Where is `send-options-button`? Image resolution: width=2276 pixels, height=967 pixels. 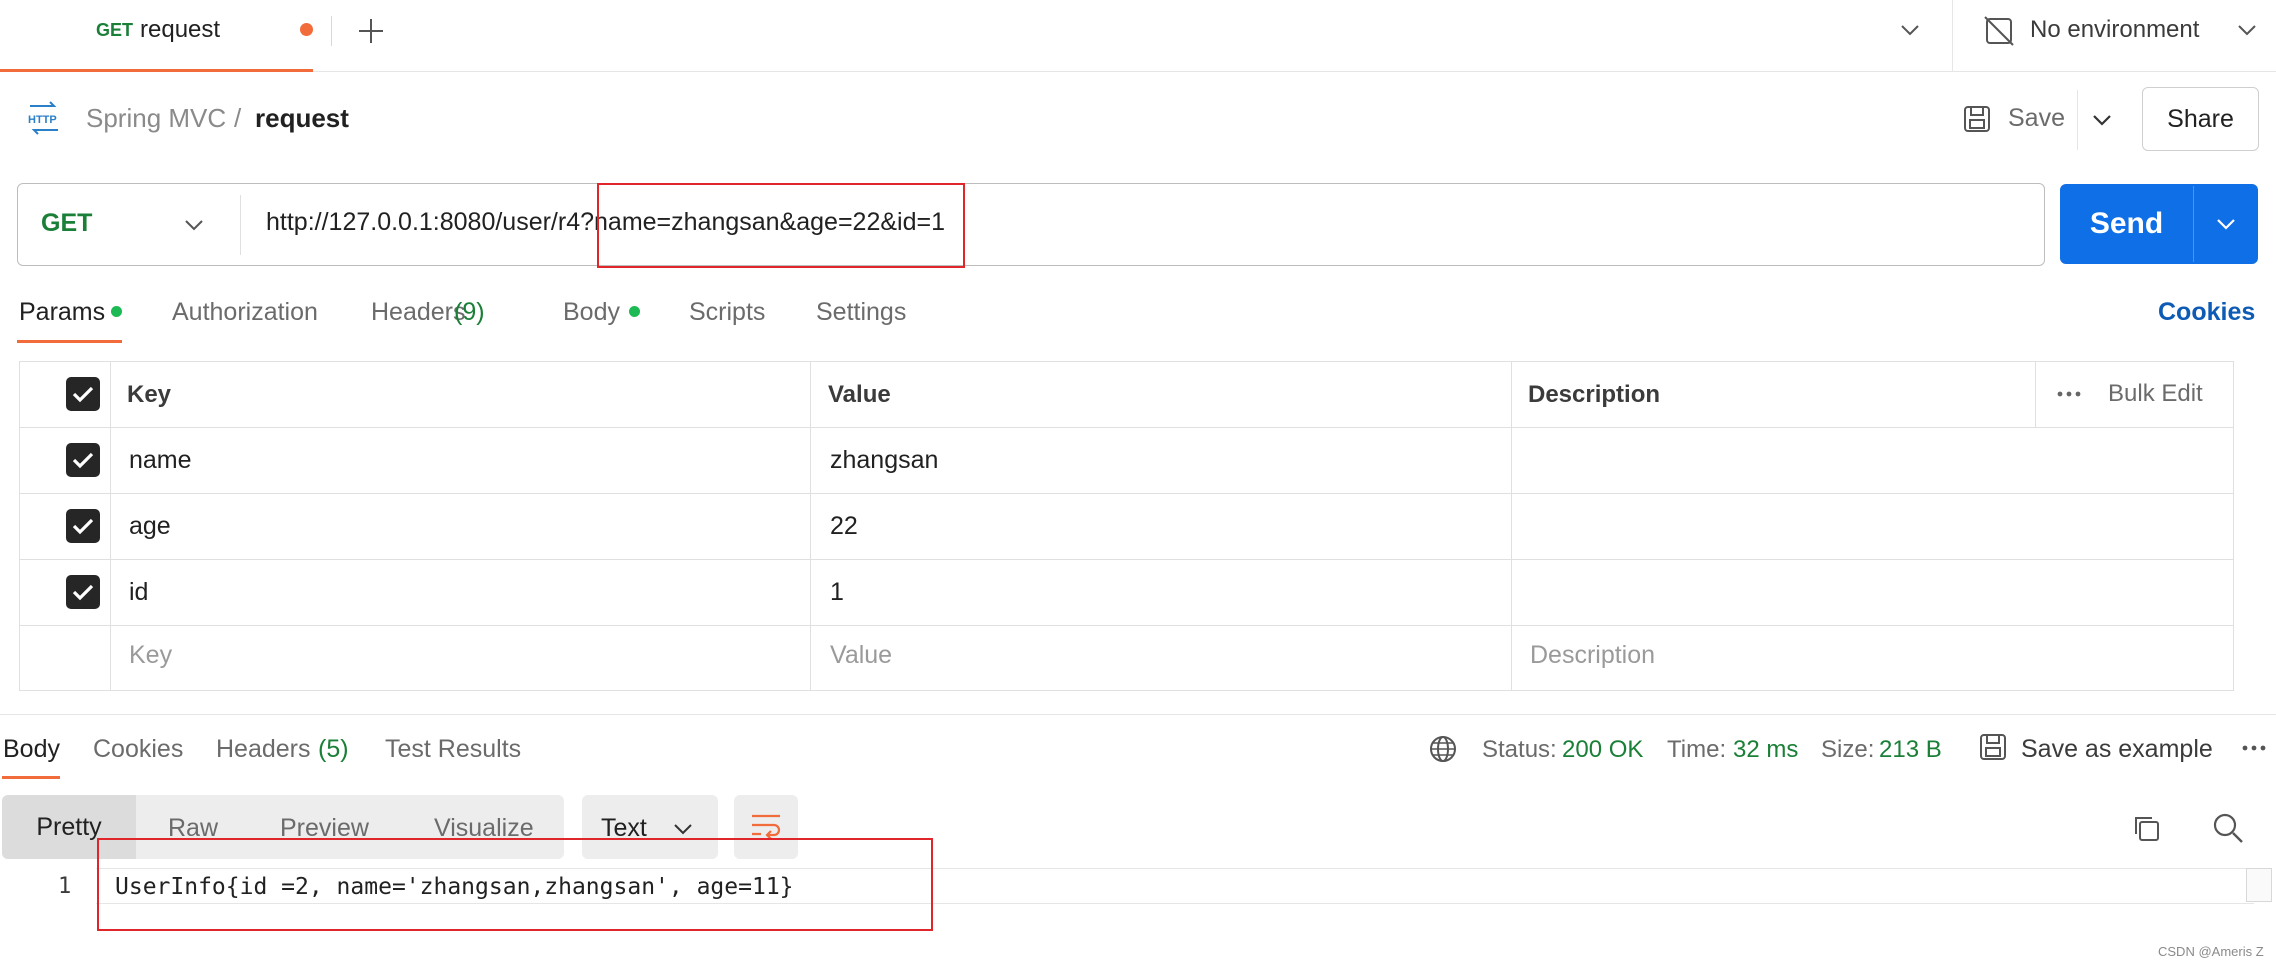 send-options-button is located at coordinates (2226, 224).